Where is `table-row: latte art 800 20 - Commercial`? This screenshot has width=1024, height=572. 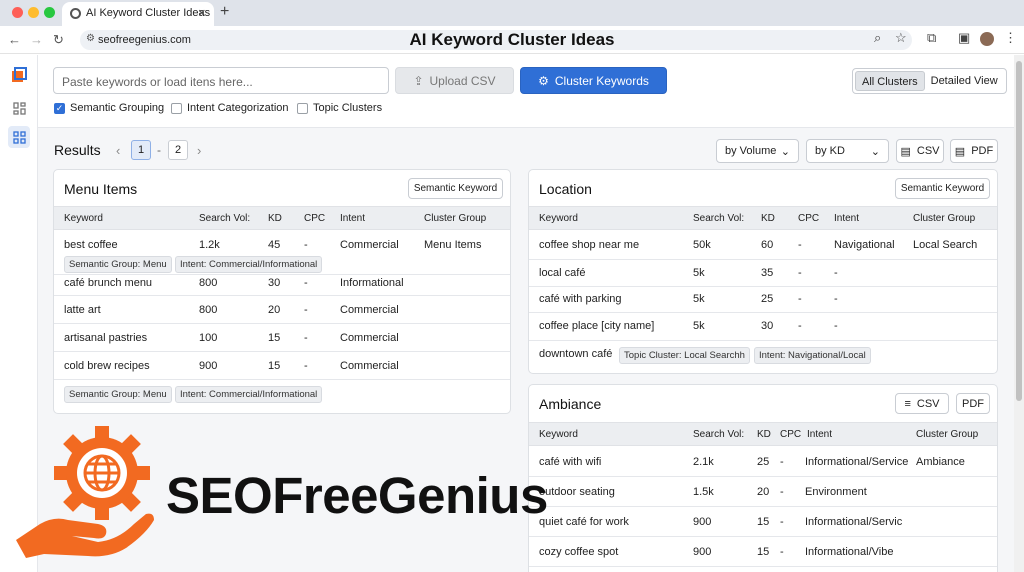 table-row: latte art 800 20 - Commercial is located at coordinates (282, 310).